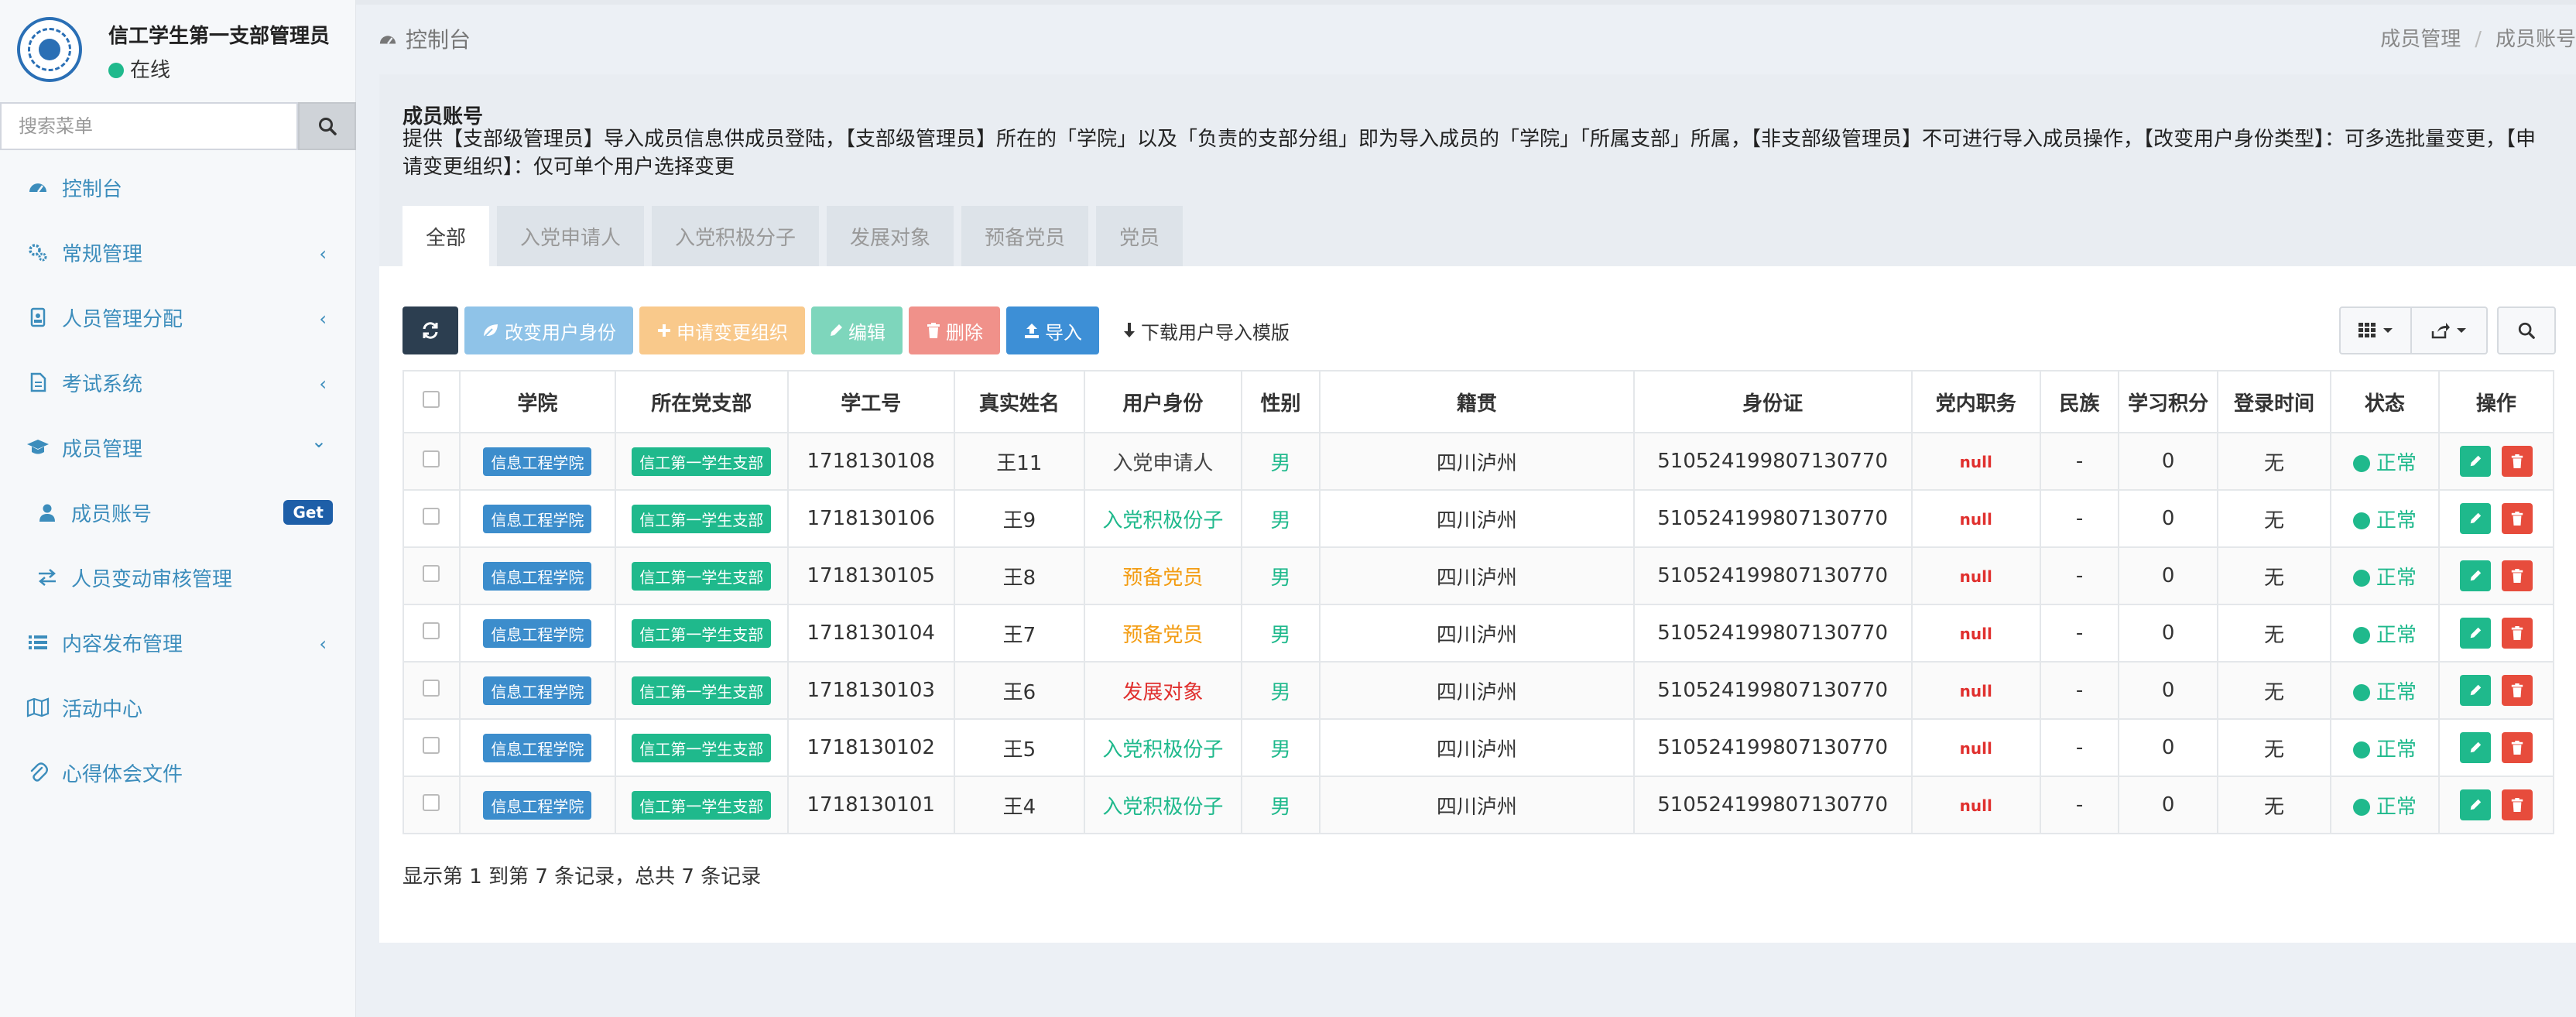 The image size is (2576, 1017). Describe the element at coordinates (1052, 330) in the screenshot. I see `import-button: 导入` at that location.